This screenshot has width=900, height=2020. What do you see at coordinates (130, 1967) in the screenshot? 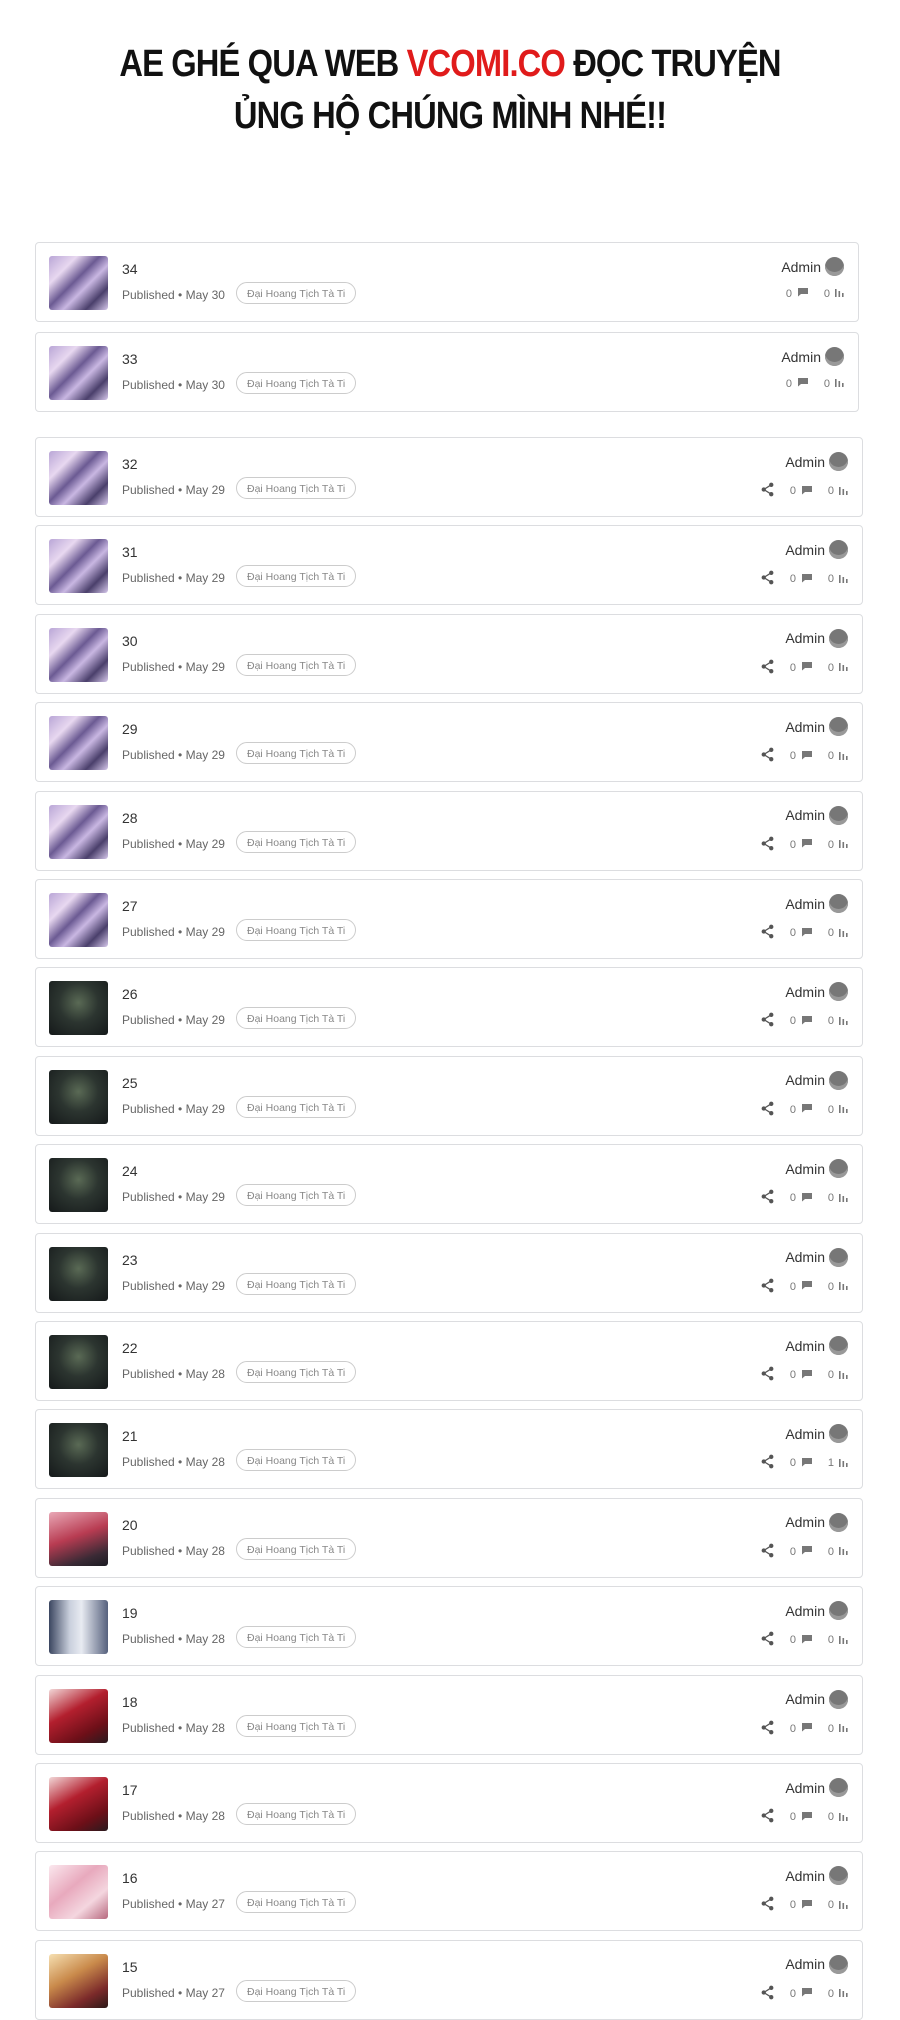
I see `chapter-title: 15` at bounding box center [130, 1967].